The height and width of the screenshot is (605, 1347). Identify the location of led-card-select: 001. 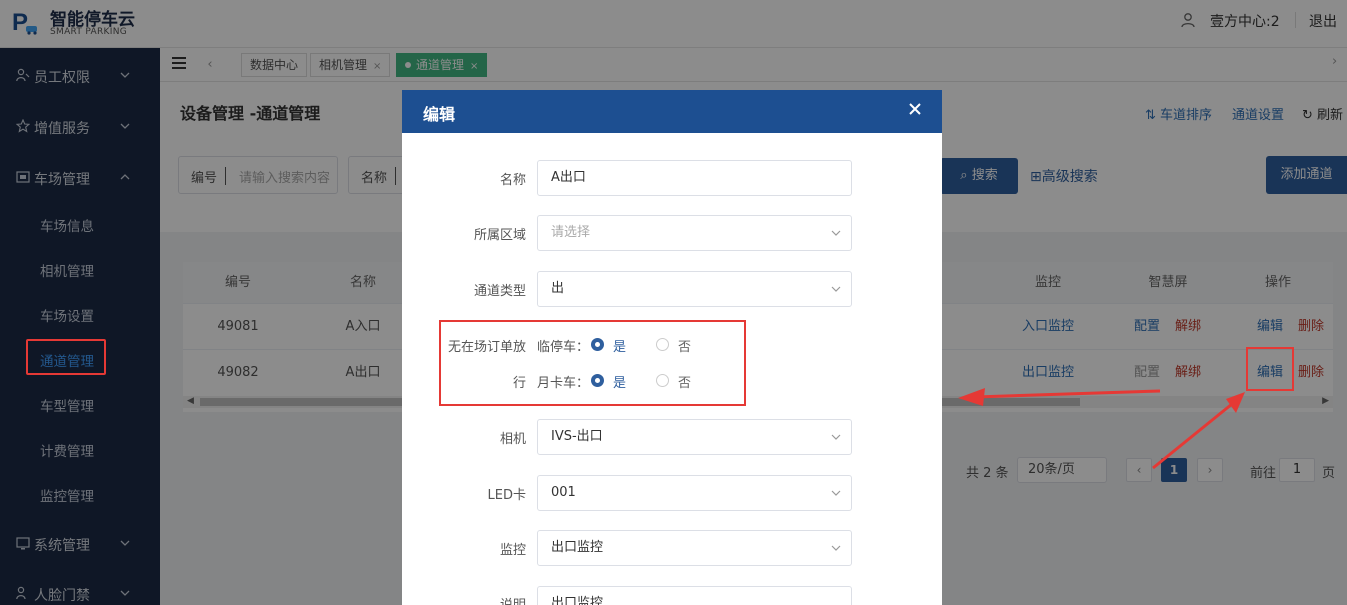
(694, 493).